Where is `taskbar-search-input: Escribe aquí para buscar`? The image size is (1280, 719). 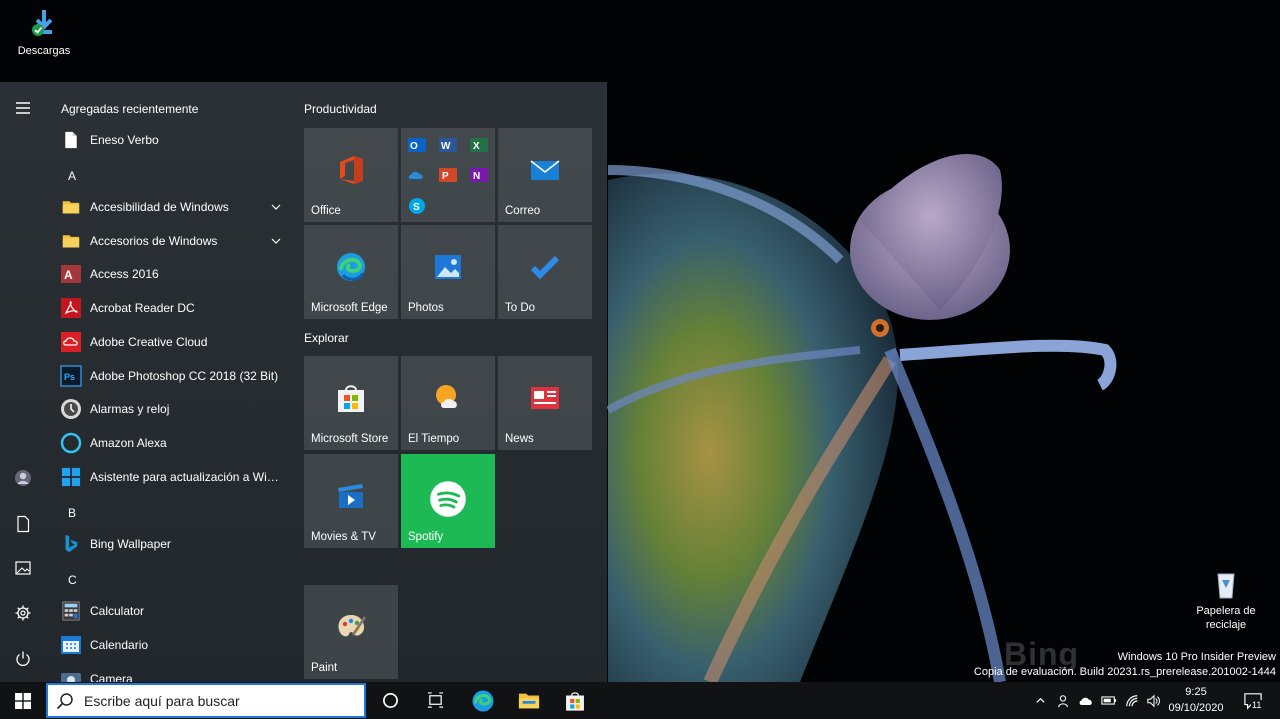
taskbar-search-input: Escribe aquí para buscar is located at coordinates (206, 700).